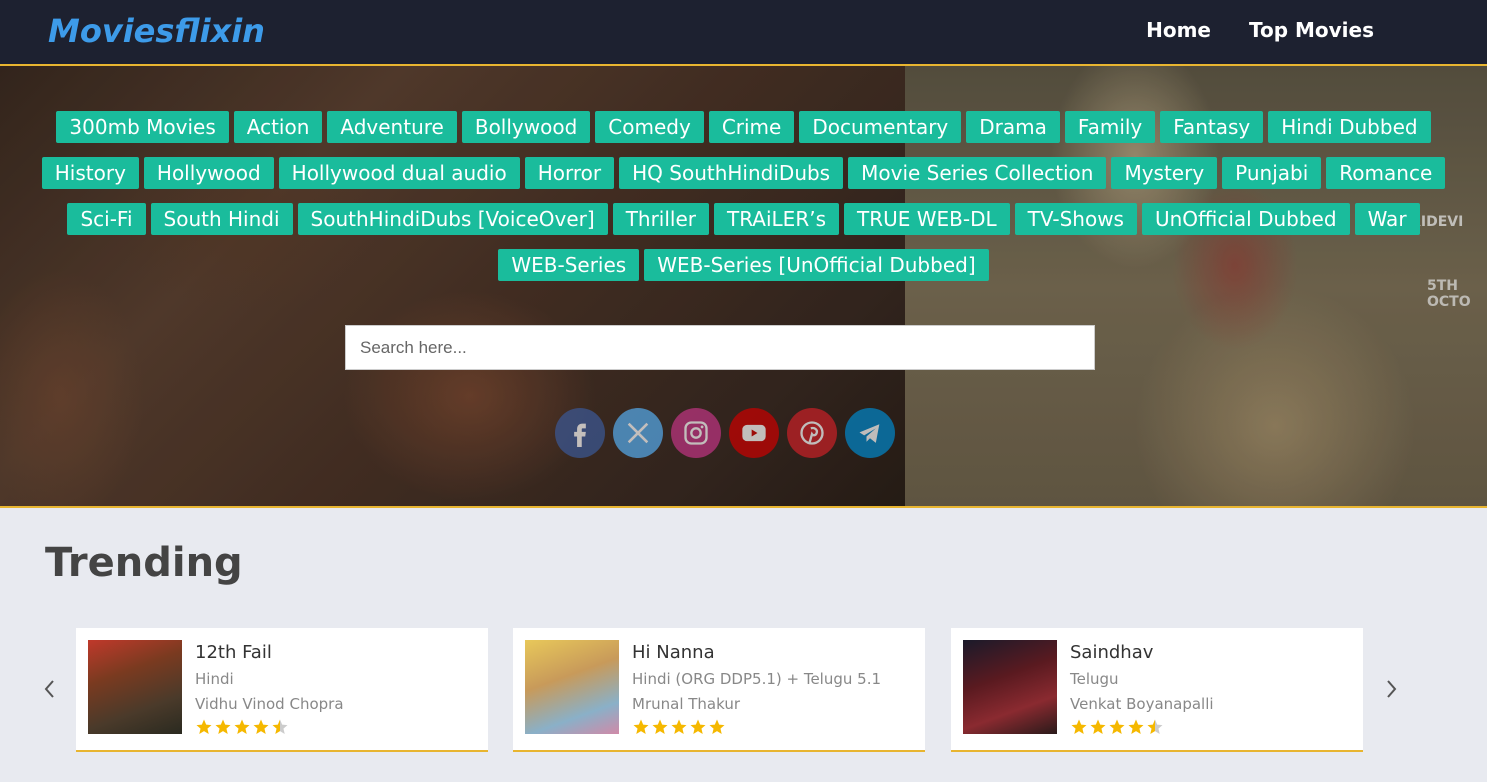 This screenshot has width=1487, height=782. Describe the element at coordinates (452, 219) in the screenshot. I see `category-tag: SouthHindiDubs [VoiceOver]` at that location.